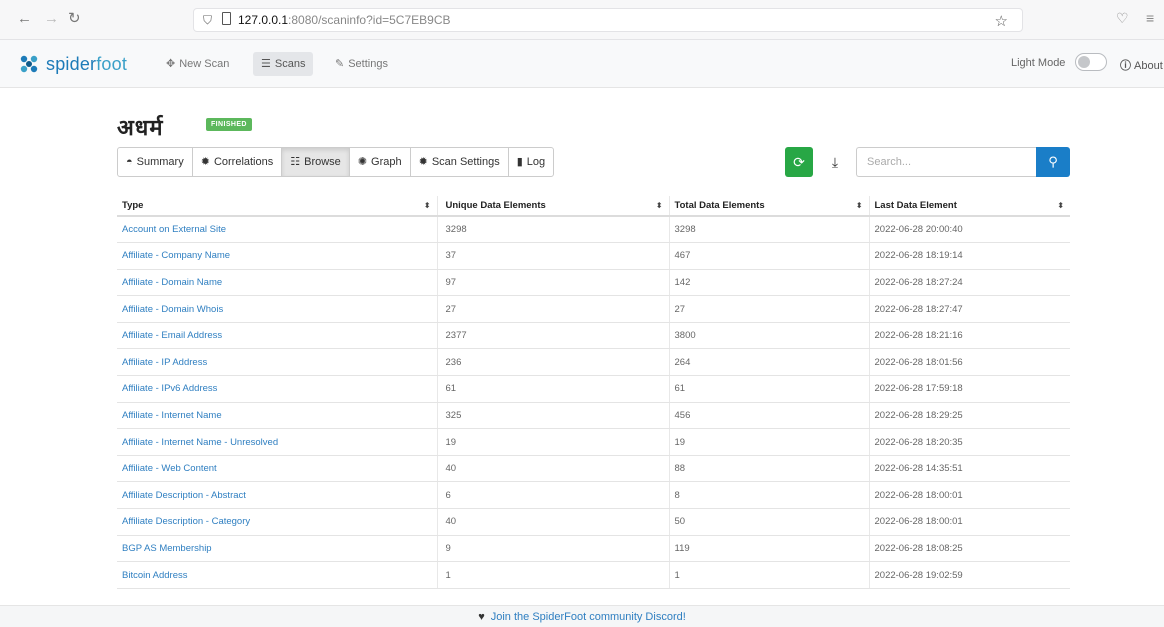  I want to click on column-header-unique: Unique Data Elements ⬍, so click(552, 206).